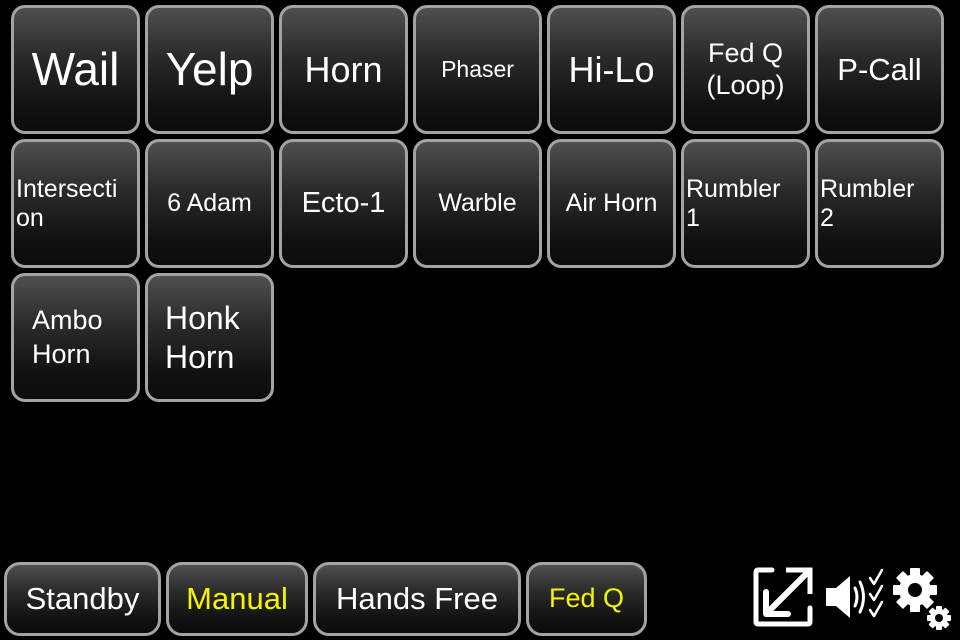  I want to click on sound-button-label: Ambo Horn, so click(67, 338).